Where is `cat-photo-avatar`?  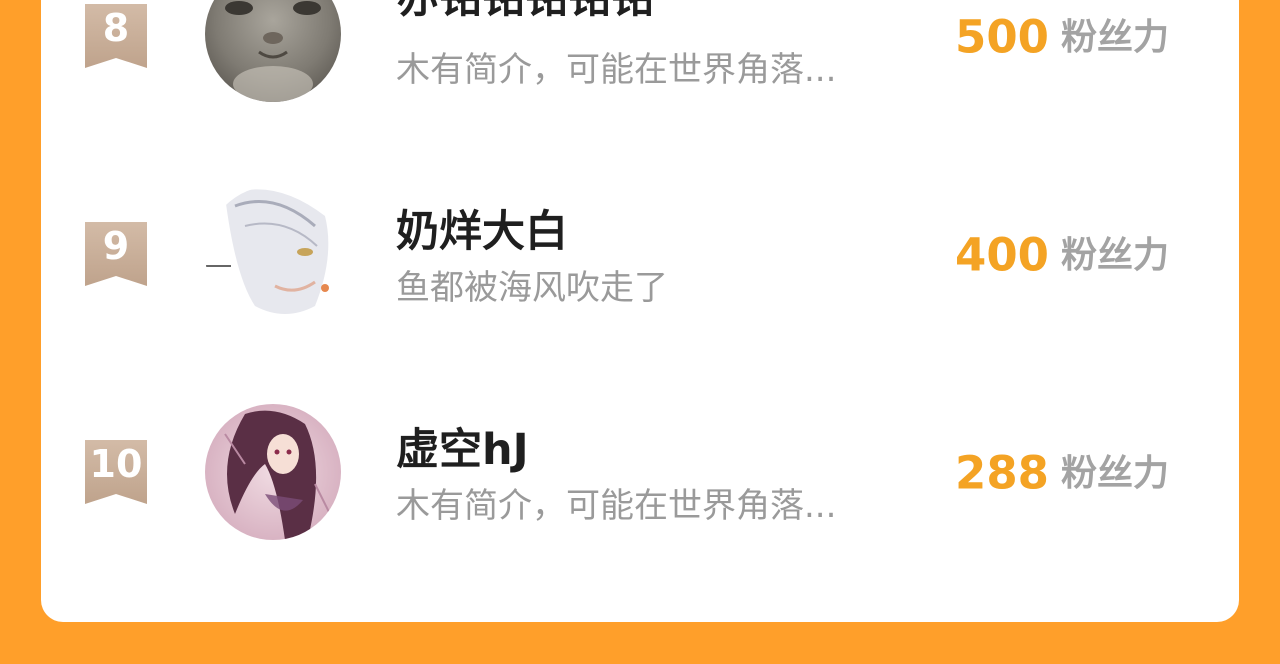
cat-photo-avatar is located at coordinates (273, 51).